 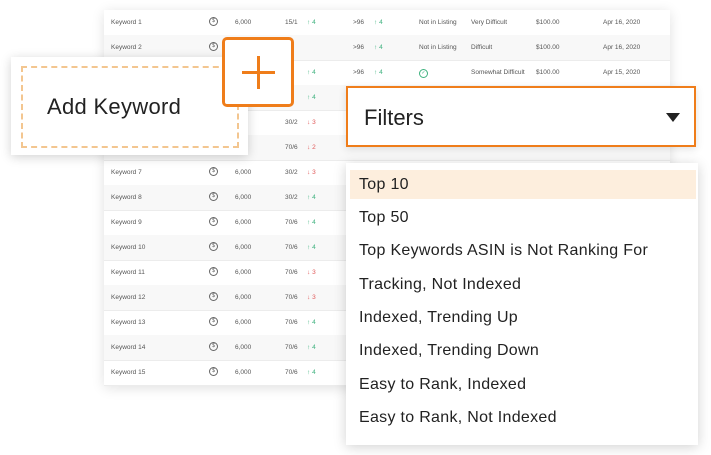 What do you see at coordinates (384, 217) in the screenshot?
I see `filter-option-label: Top 50` at bounding box center [384, 217].